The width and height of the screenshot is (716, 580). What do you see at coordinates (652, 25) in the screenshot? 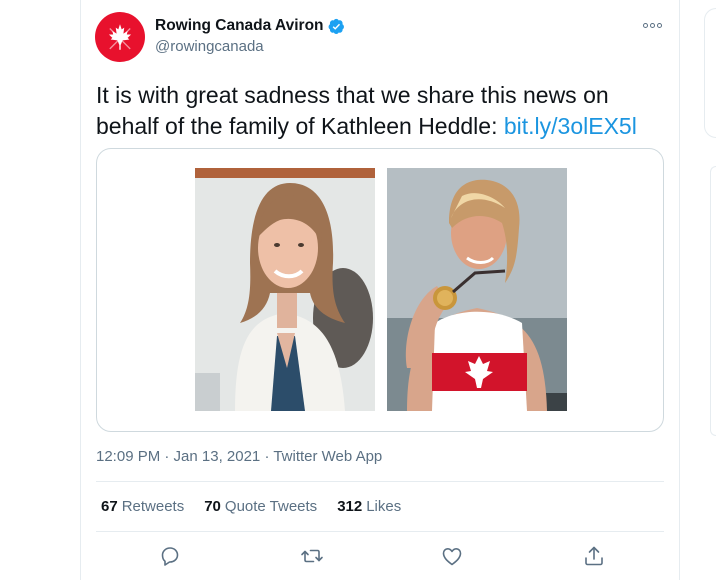
I see `more-options-icon` at bounding box center [652, 25].